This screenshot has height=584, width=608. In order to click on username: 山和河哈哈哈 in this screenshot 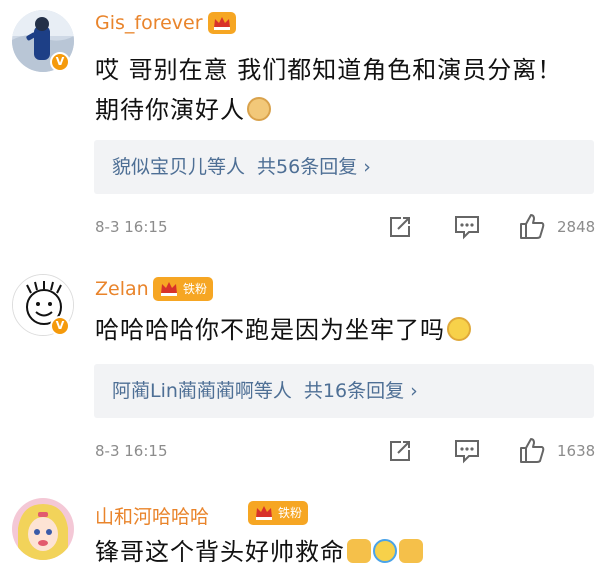, I will do `click(152, 515)`.